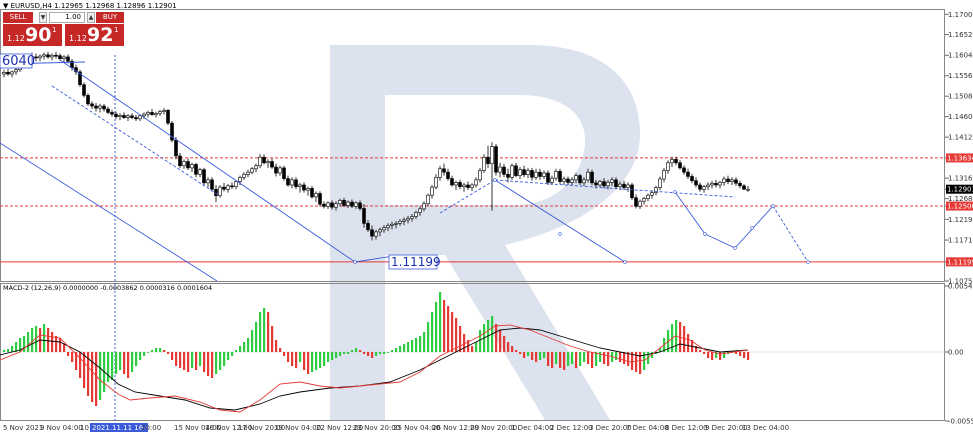 This screenshot has height=436, width=973. Describe the element at coordinates (18, 17) in the screenshot. I see `sell-button: SELL` at that location.